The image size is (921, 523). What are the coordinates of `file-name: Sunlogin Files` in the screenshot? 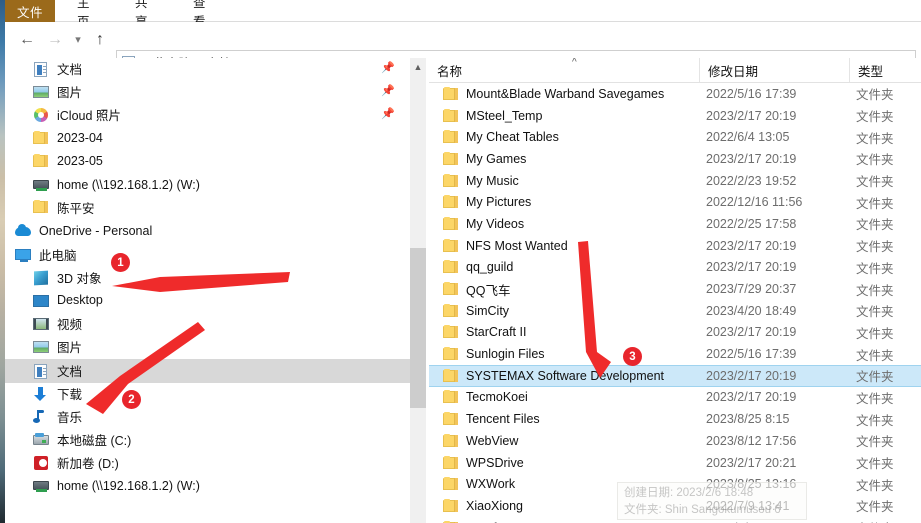 It's located at (505, 354).